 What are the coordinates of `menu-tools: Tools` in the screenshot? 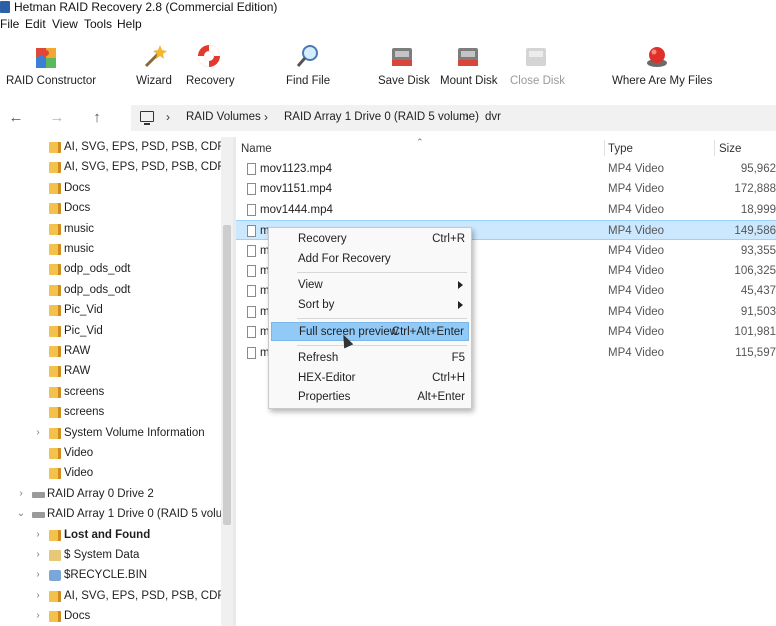 It's located at (98, 24).